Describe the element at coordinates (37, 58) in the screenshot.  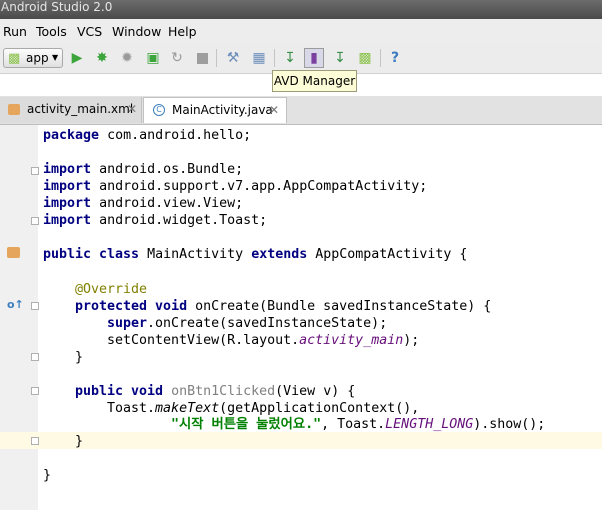
I see `run-config-label: app` at that location.